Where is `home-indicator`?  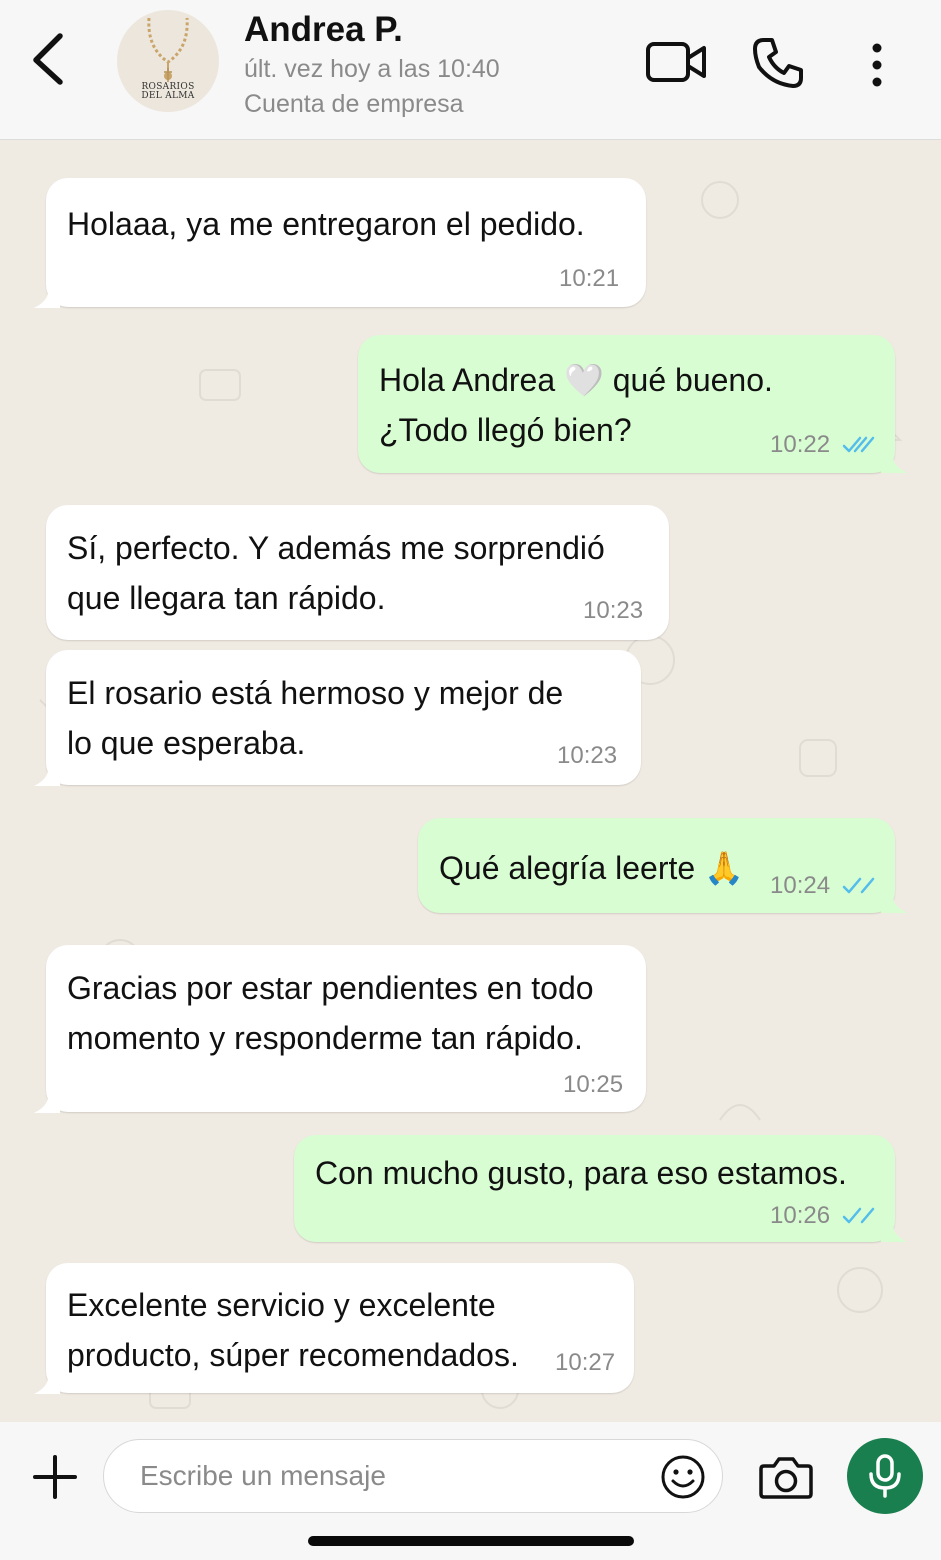
home-indicator is located at coordinates (471, 1541).